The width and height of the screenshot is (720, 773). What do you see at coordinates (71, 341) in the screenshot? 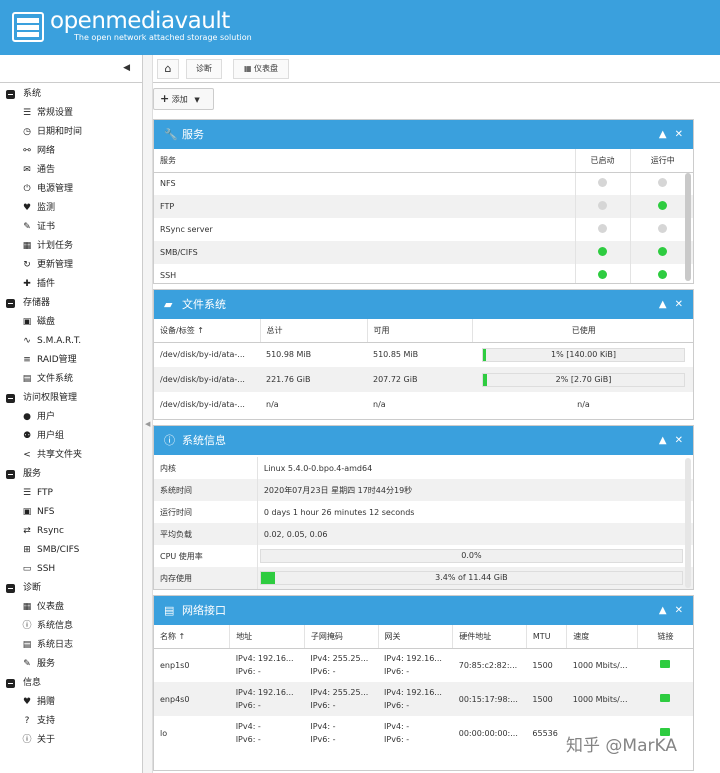
I see `nav-item: ∿ S.M.A.R.T.` at bounding box center [71, 341].